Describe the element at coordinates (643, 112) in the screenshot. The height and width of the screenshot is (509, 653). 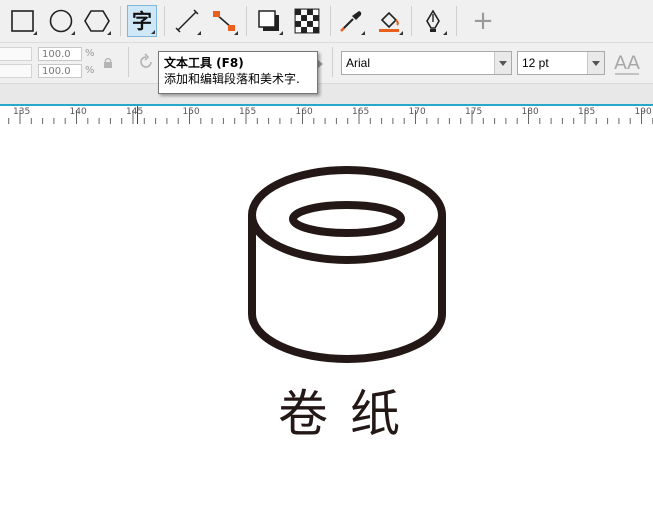
I see `ruler-label: 190` at that location.